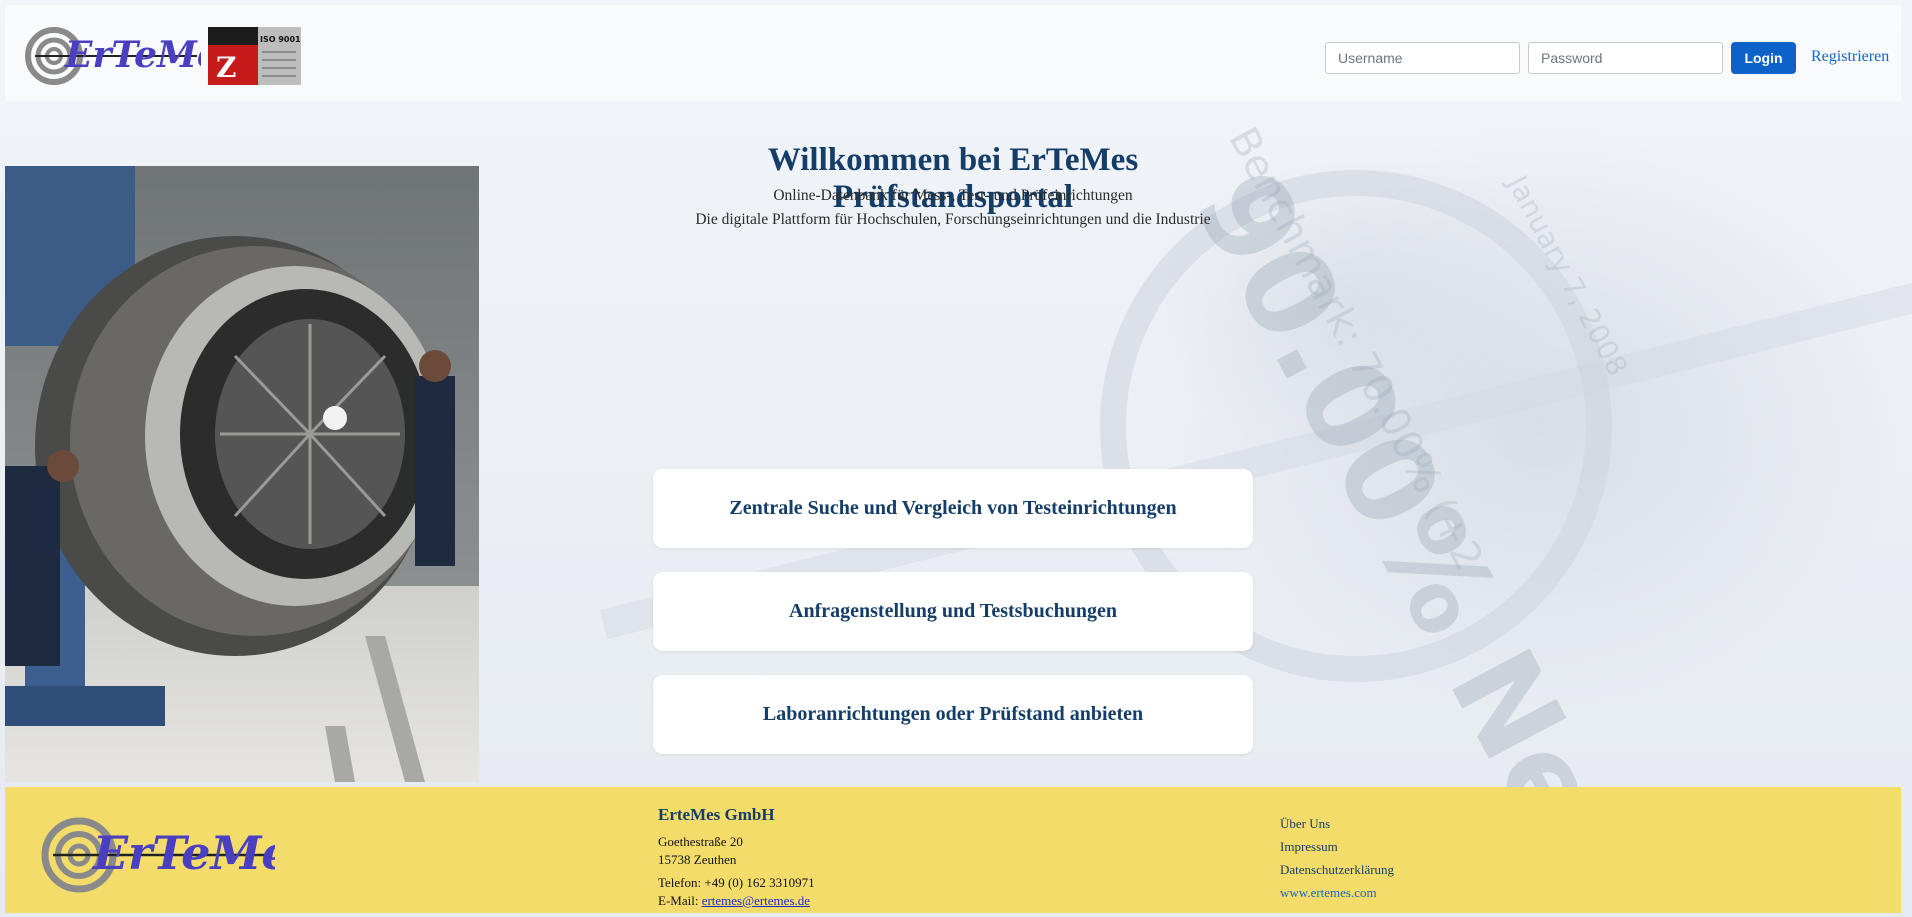 Image resolution: width=1912 pixels, height=917 pixels. I want to click on zertifikat-badge: Z, so click(233, 56).